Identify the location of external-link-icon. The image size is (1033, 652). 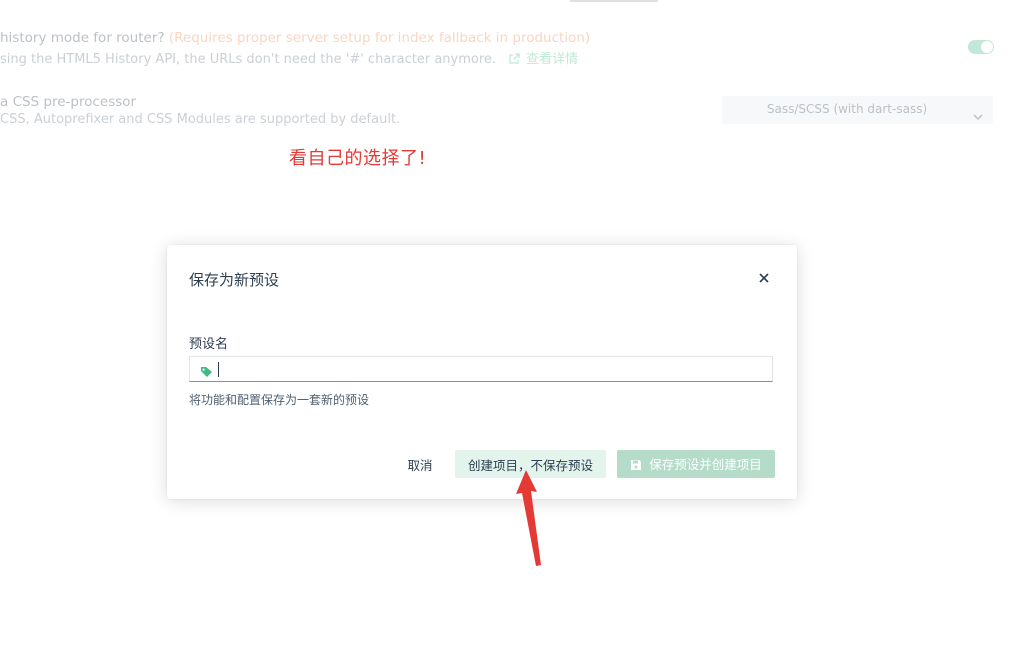
(514, 61).